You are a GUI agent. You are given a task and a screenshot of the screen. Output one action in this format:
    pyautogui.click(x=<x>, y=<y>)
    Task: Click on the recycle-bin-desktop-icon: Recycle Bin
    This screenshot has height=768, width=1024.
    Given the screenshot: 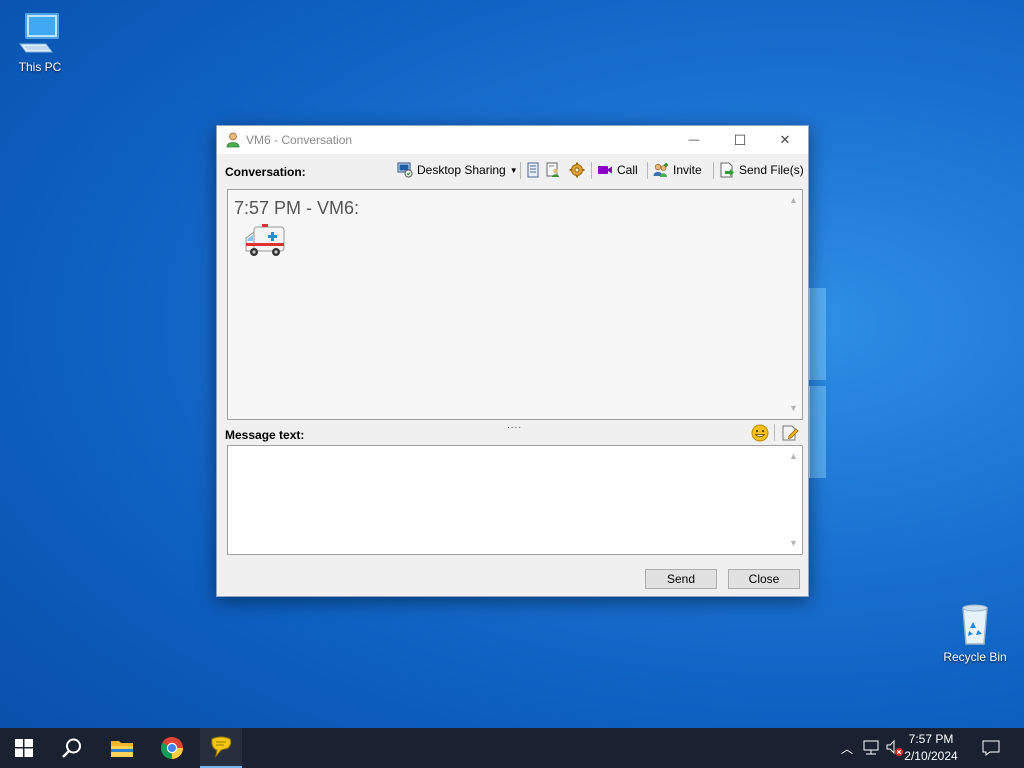 What is the action you would take?
    pyautogui.click(x=975, y=632)
    